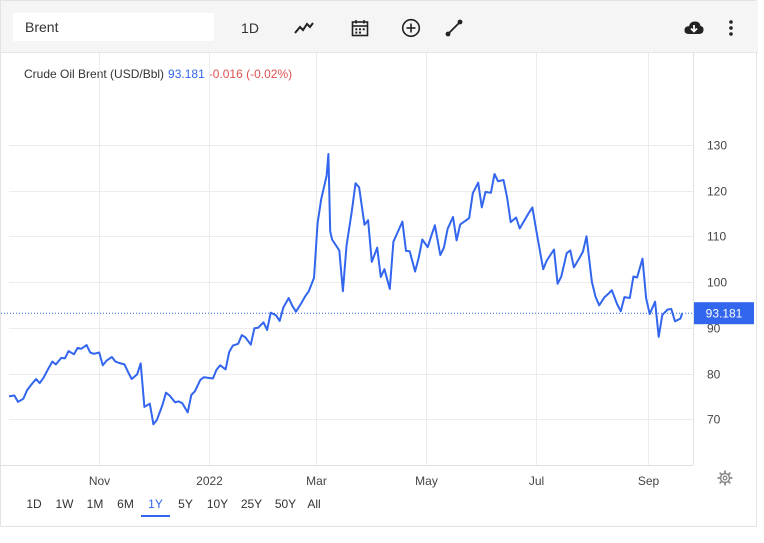 Image resolution: width=764 pixels, height=543 pixels. What do you see at coordinates (536, 481) in the screenshot?
I see `x-tick-label: Jul` at bounding box center [536, 481].